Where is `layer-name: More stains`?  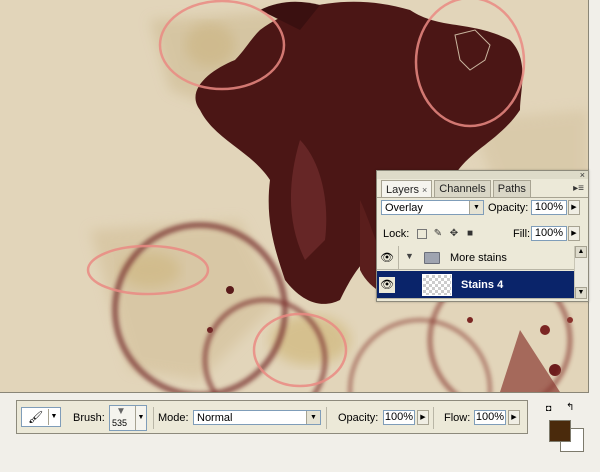 layer-name: More stains is located at coordinates (478, 258).